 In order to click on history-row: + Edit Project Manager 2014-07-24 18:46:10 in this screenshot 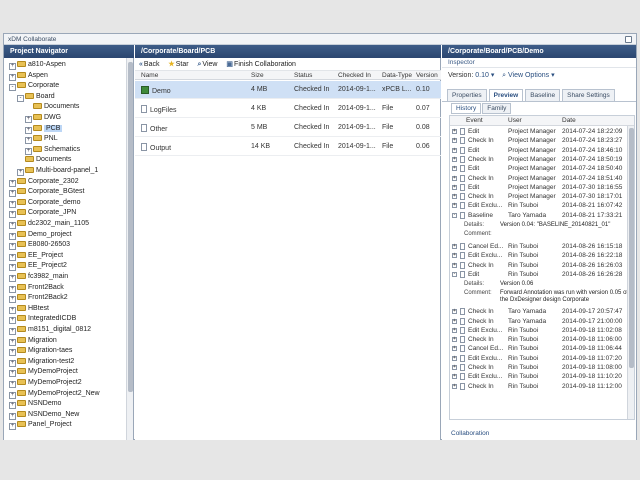, I will do `click(539, 150)`.